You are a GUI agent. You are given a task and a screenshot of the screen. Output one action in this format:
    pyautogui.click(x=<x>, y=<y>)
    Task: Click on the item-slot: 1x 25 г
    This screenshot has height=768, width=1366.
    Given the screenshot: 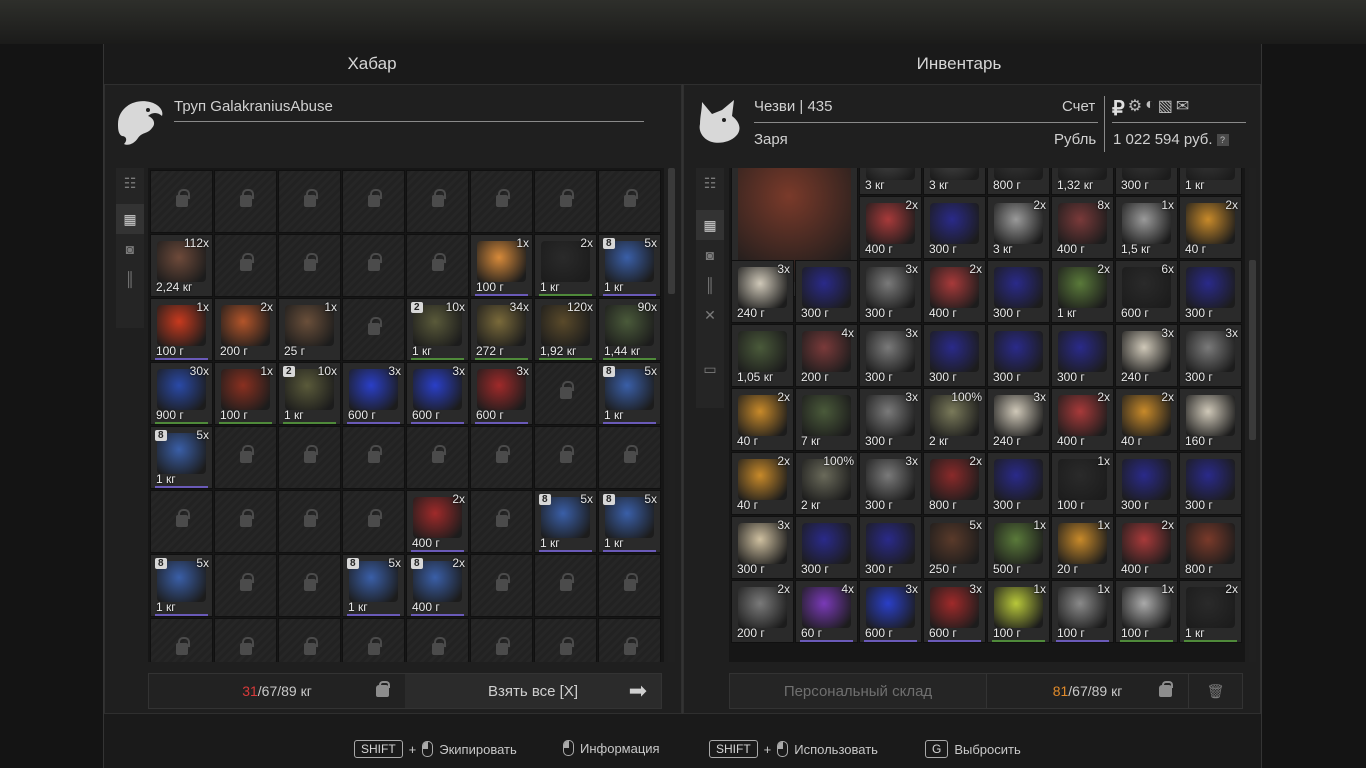 What is the action you would take?
    pyautogui.click(x=309, y=329)
    